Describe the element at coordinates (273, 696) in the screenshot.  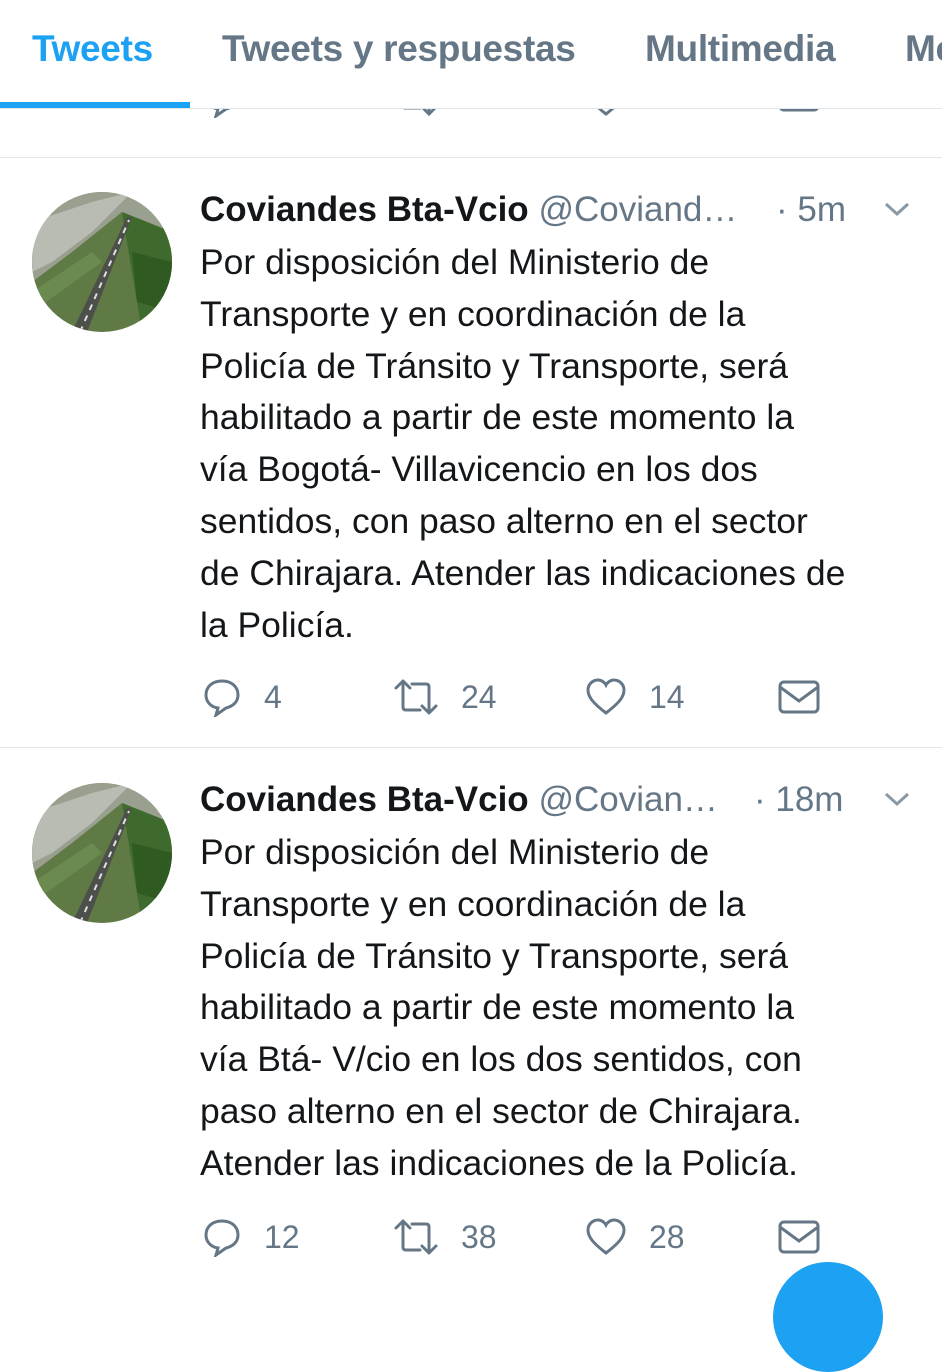
I see `reply-count: 4` at that location.